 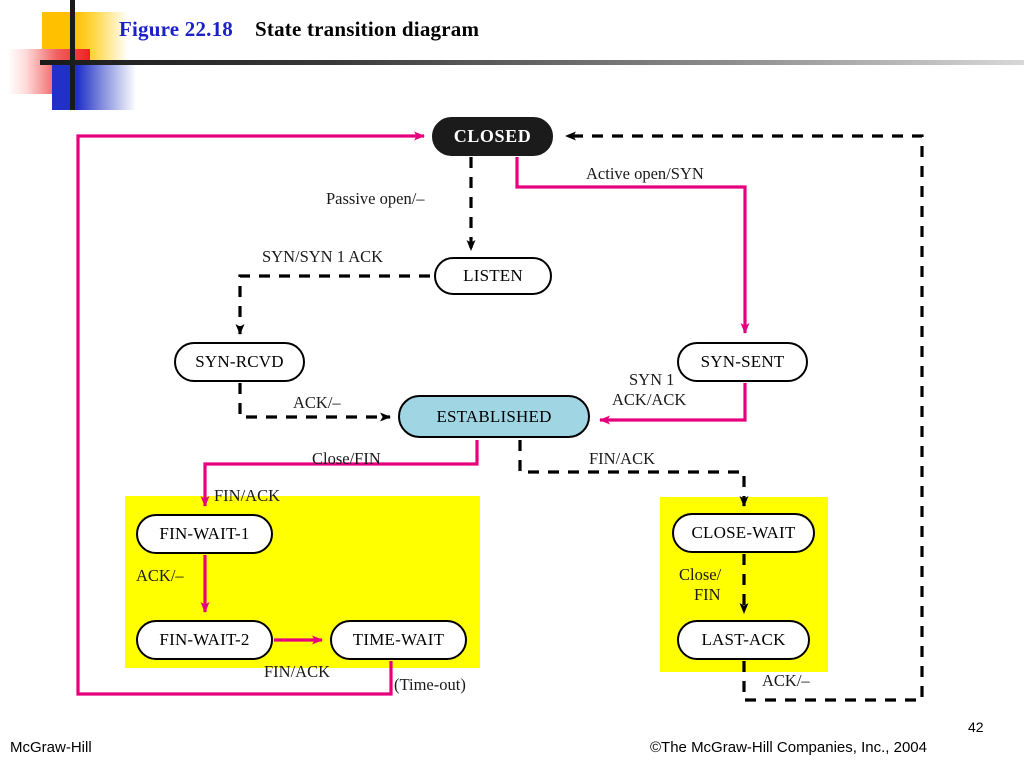 What do you see at coordinates (247, 495) in the screenshot?
I see `edge-label-fin-ack-client: FIN/ACK` at bounding box center [247, 495].